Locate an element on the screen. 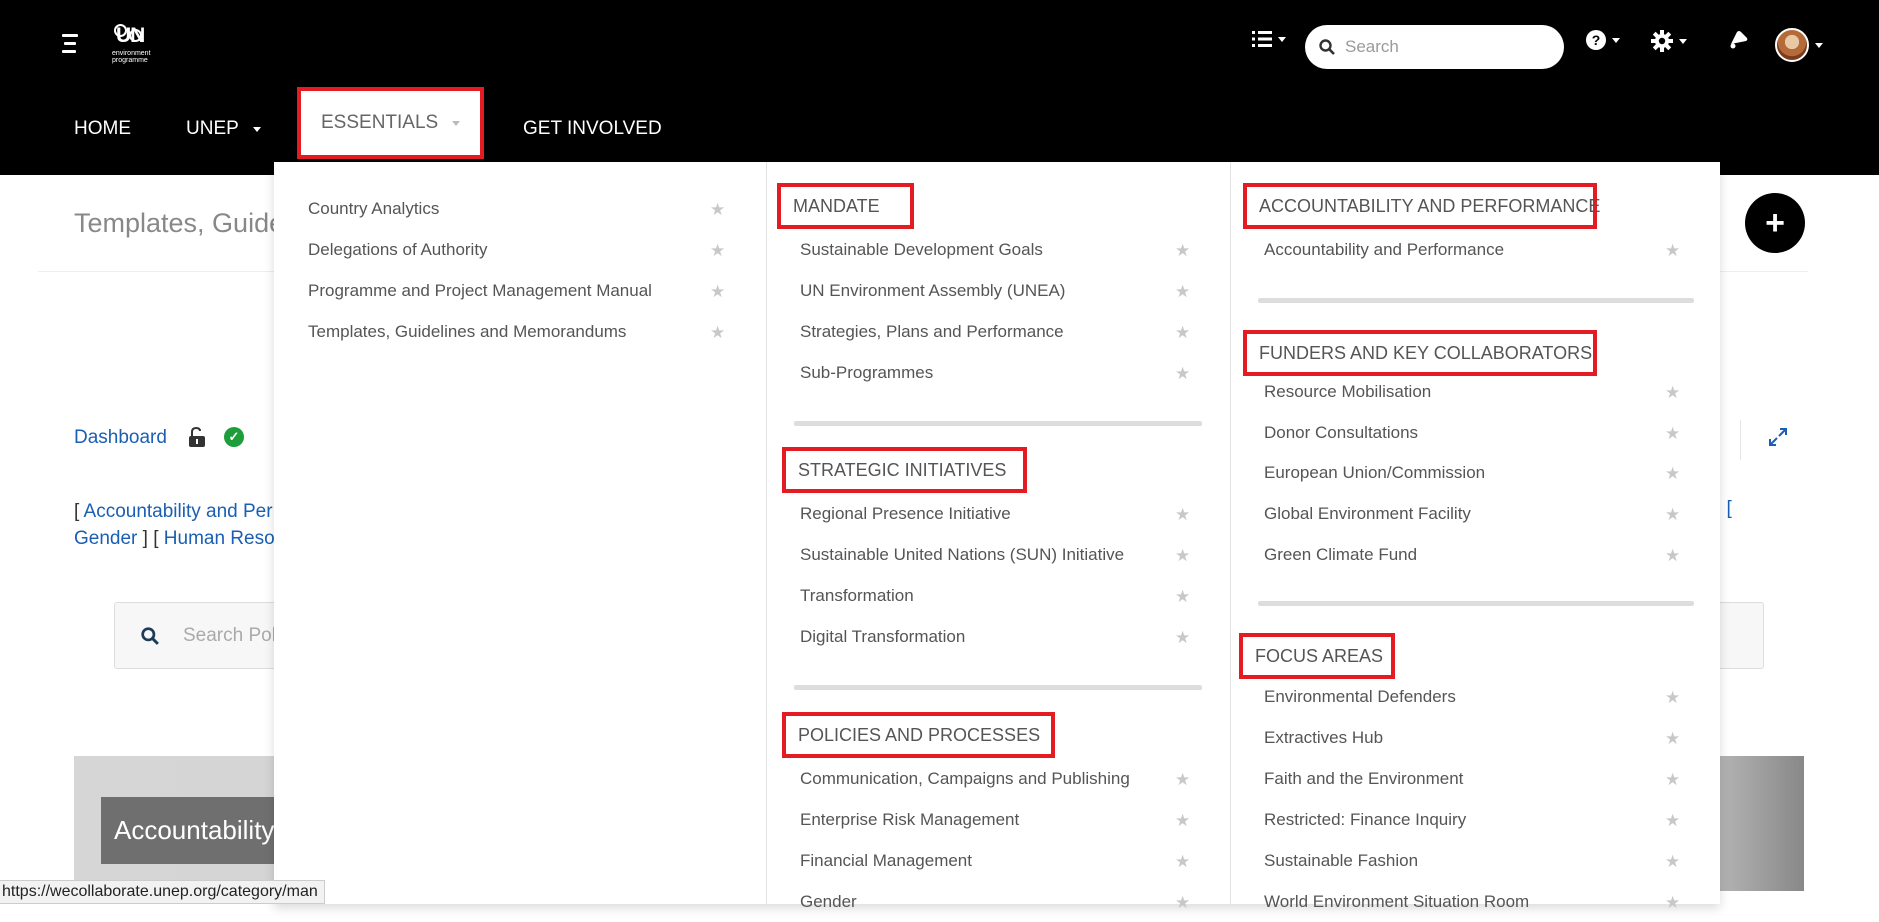 The image size is (1879, 922). menu-item: Strategies, Plans and Performance is located at coordinates (932, 331).